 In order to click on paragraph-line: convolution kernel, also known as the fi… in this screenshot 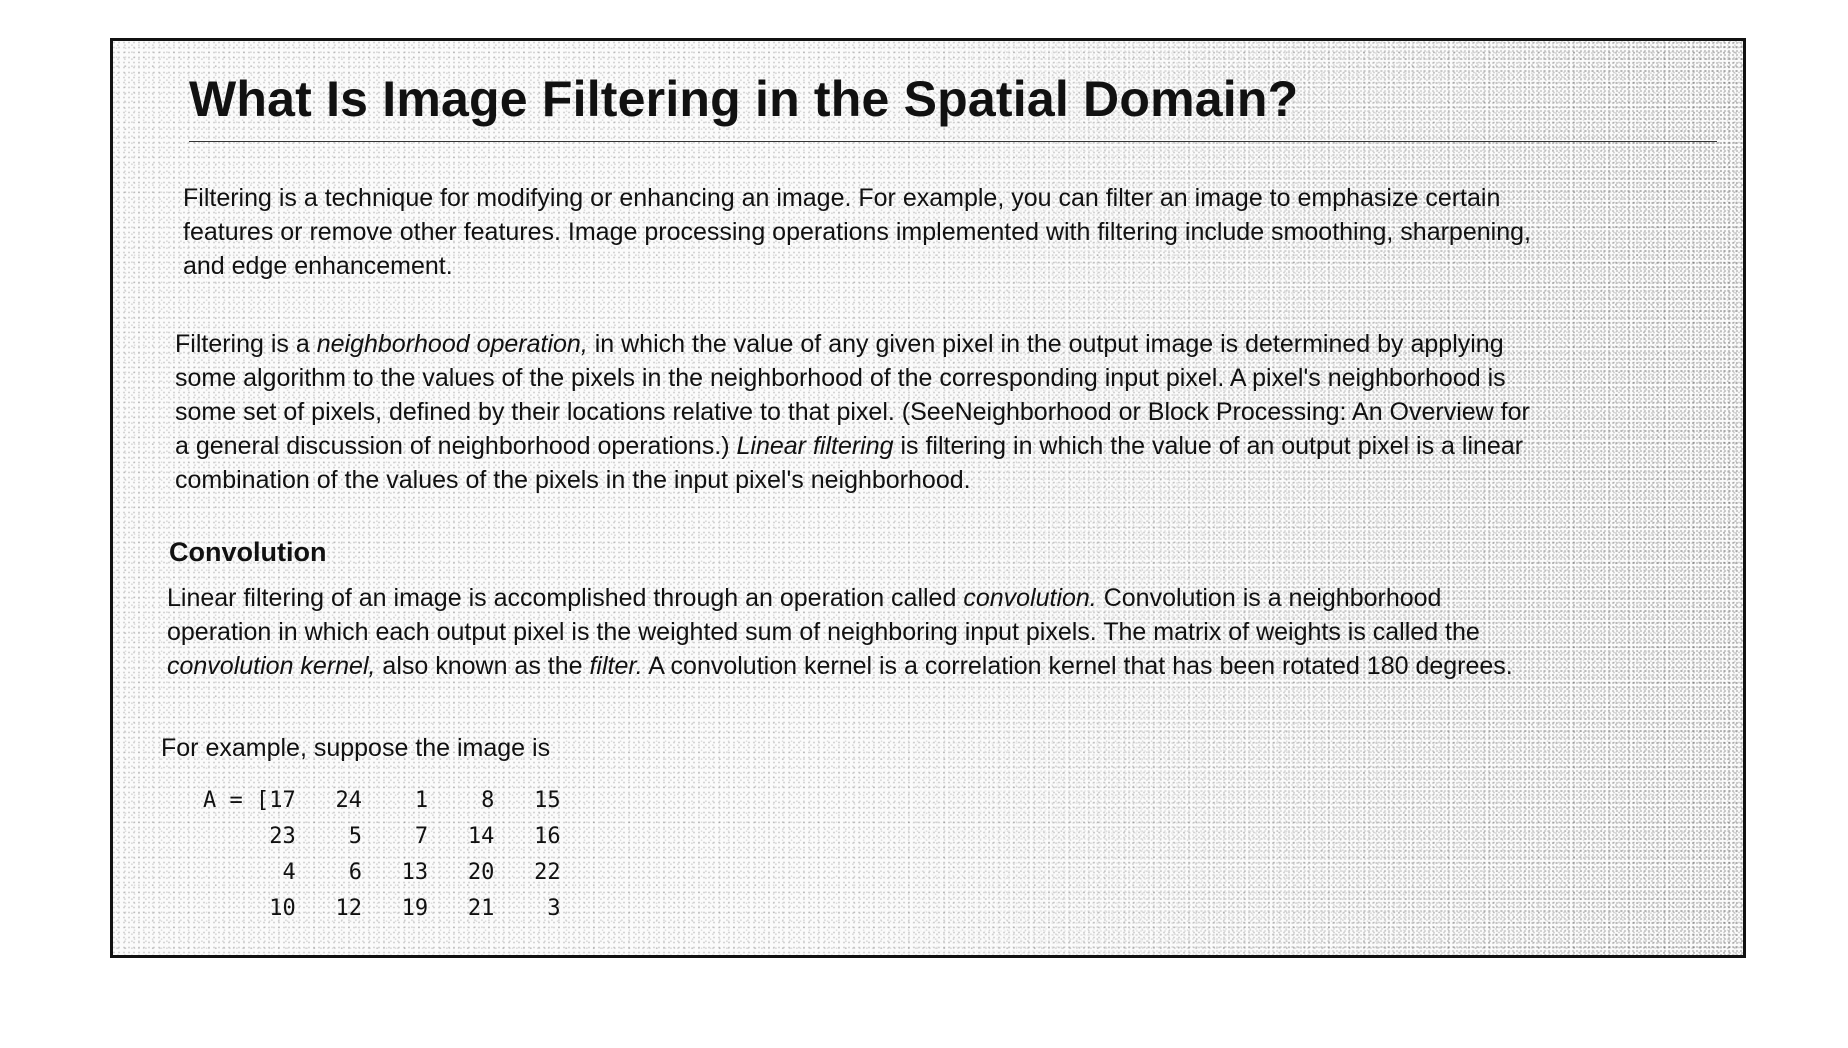, I will do `click(840, 666)`.